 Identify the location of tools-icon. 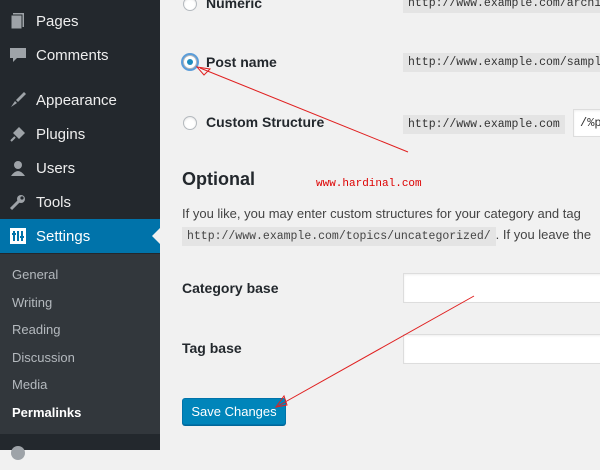
(18, 202).